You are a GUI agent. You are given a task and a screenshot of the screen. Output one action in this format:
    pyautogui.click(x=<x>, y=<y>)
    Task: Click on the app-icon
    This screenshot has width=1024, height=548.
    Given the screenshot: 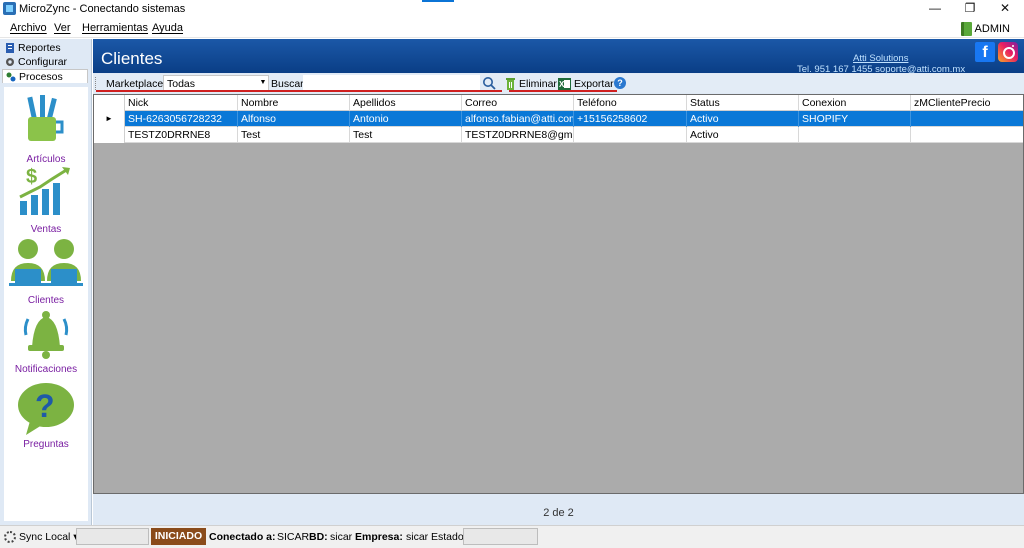 What is the action you would take?
    pyautogui.click(x=9, y=8)
    